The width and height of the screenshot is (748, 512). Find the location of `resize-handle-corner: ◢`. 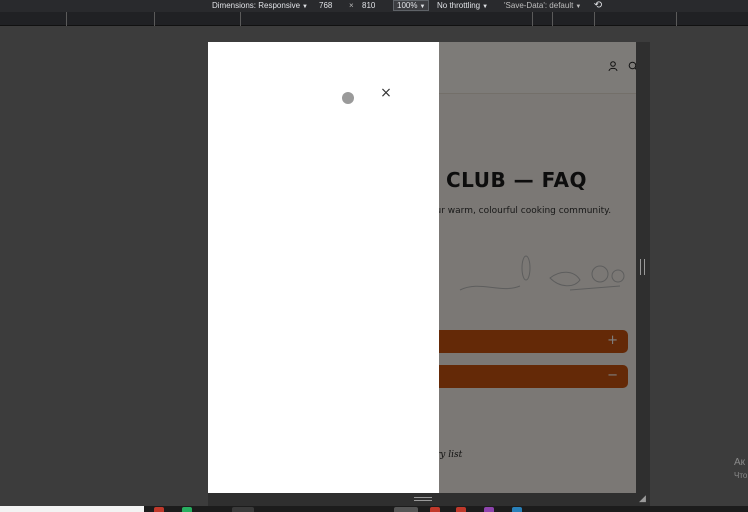

resize-handle-corner: ◢ is located at coordinates (643, 499).